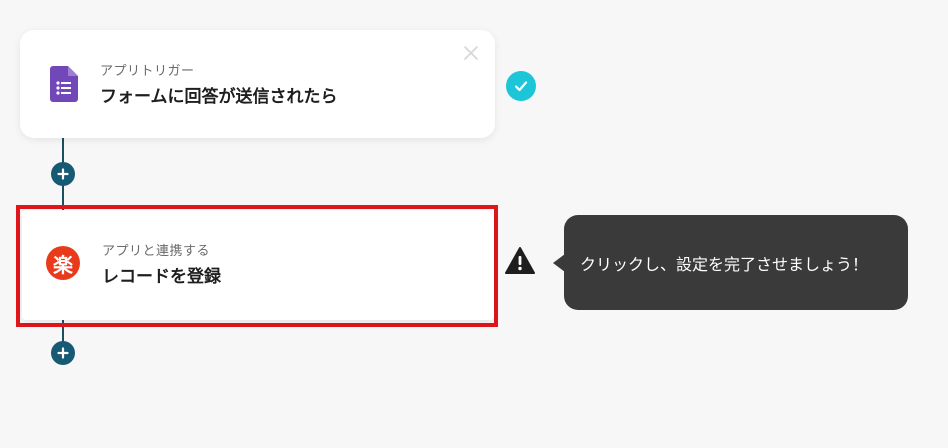  I want to click on step-completed-check-icon, so click(521, 86).